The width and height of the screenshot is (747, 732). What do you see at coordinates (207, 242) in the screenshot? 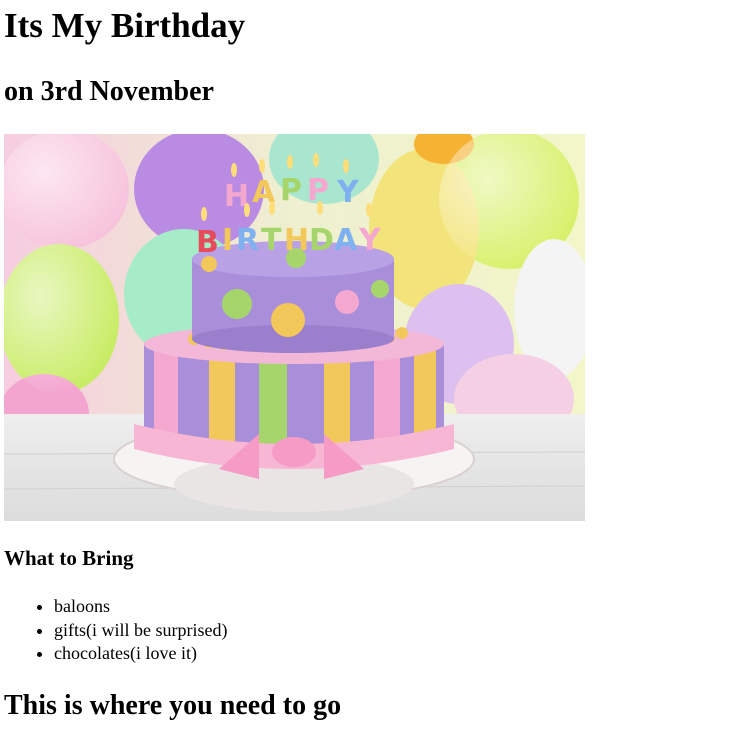
I see `svg-text: B` at bounding box center [207, 242].